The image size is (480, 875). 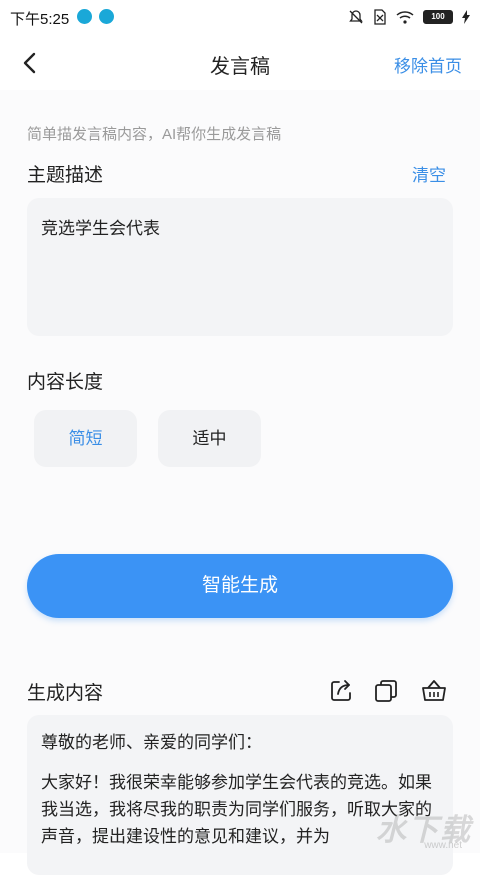 I want to click on copy-icon, so click(x=386, y=691).